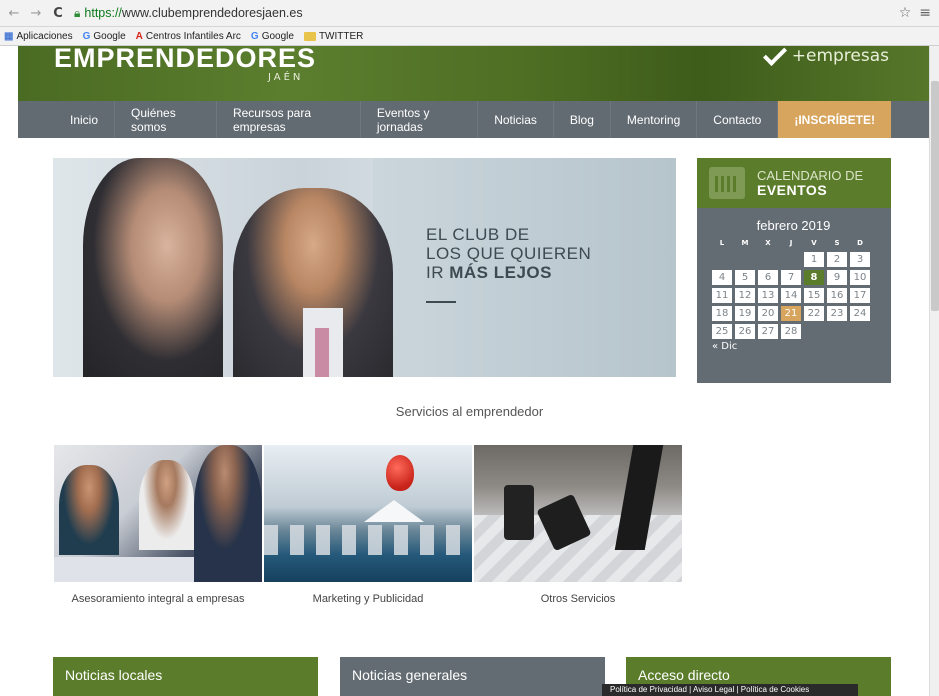 The height and width of the screenshot is (696, 939). What do you see at coordinates (185, 59) in the screenshot?
I see `site-logo: EMPRENDEDORES` at bounding box center [185, 59].